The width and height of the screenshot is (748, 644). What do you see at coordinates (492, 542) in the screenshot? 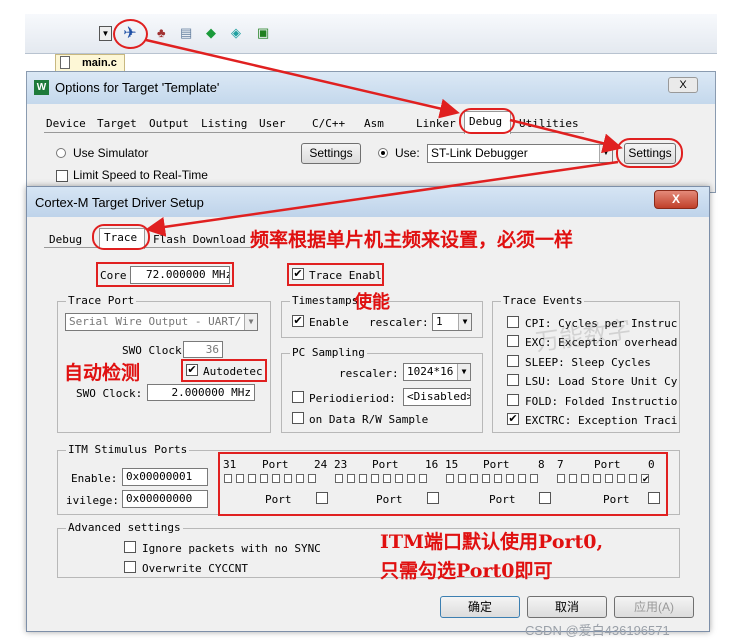
I see `annotation-itm-1: ITM端口默认使用Port0,` at bounding box center [492, 542].